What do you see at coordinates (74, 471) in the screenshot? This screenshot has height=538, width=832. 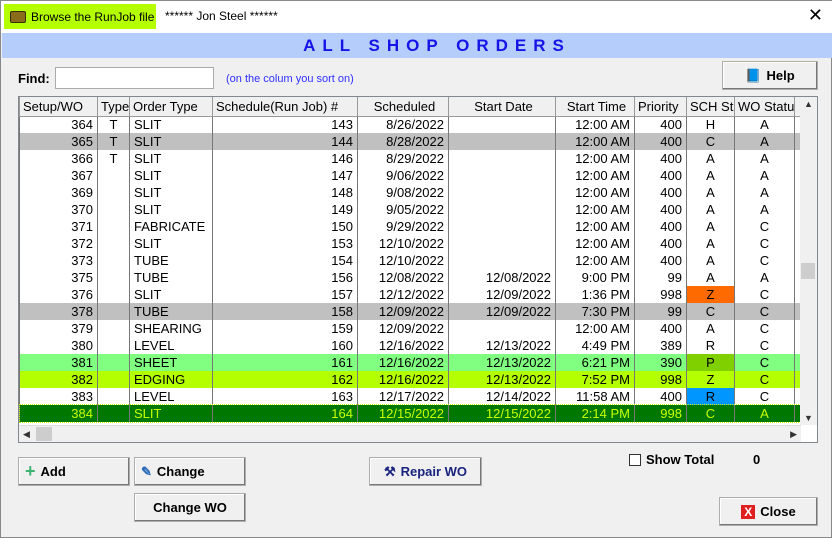 I see `add-button: + Add` at bounding box center [74, 471].